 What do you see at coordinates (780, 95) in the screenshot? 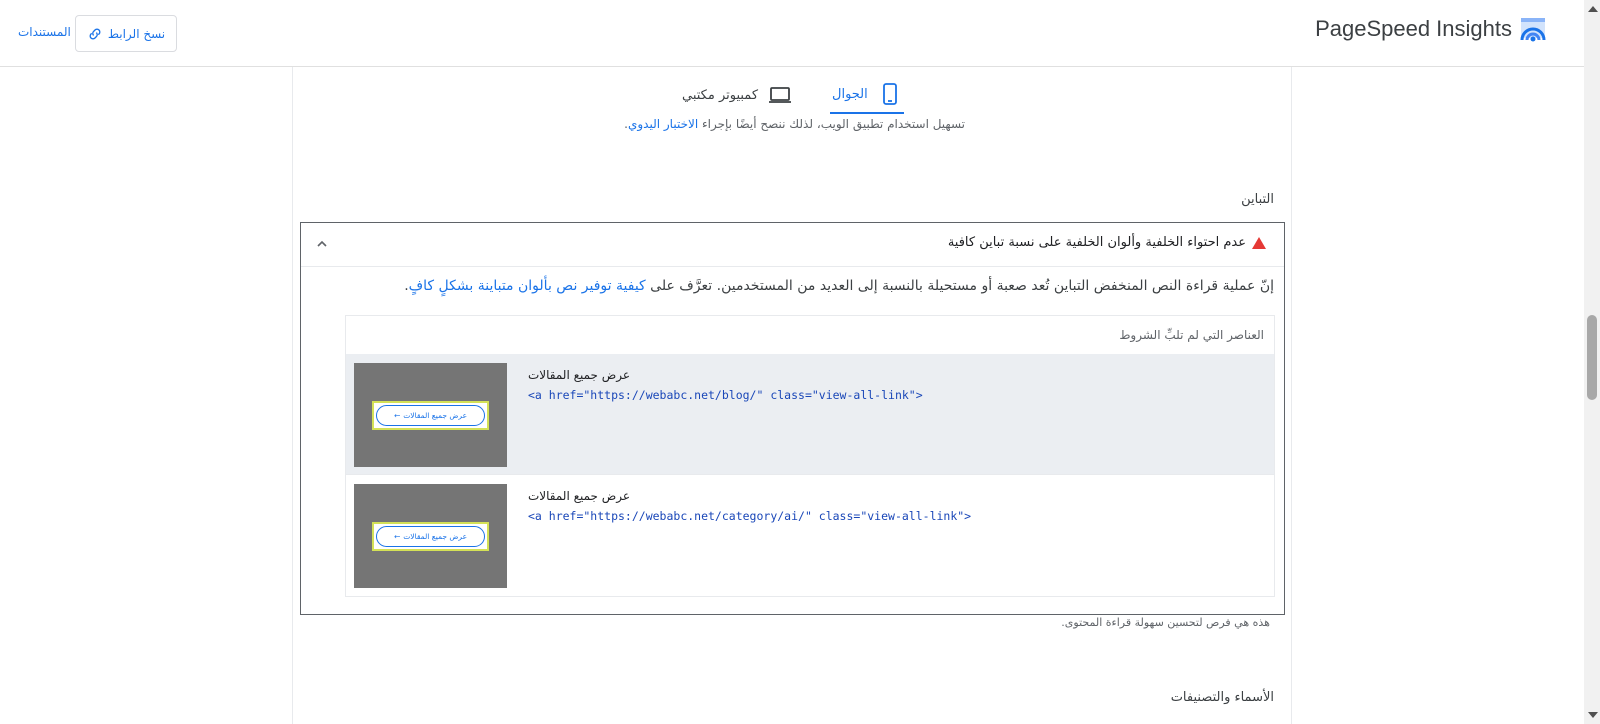
I see `laptop-icon` at bounding box center [780, 95].